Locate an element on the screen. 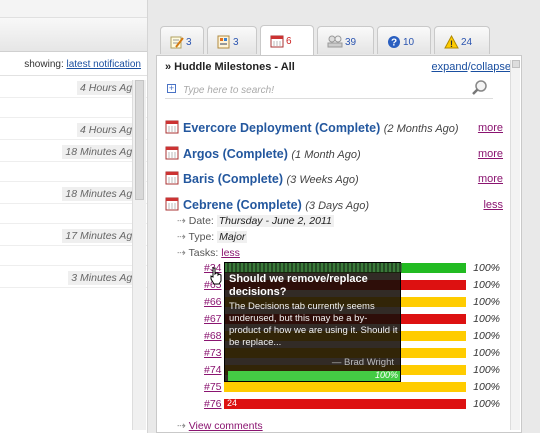  question-icon: ? is located at coordinates (394, 42).